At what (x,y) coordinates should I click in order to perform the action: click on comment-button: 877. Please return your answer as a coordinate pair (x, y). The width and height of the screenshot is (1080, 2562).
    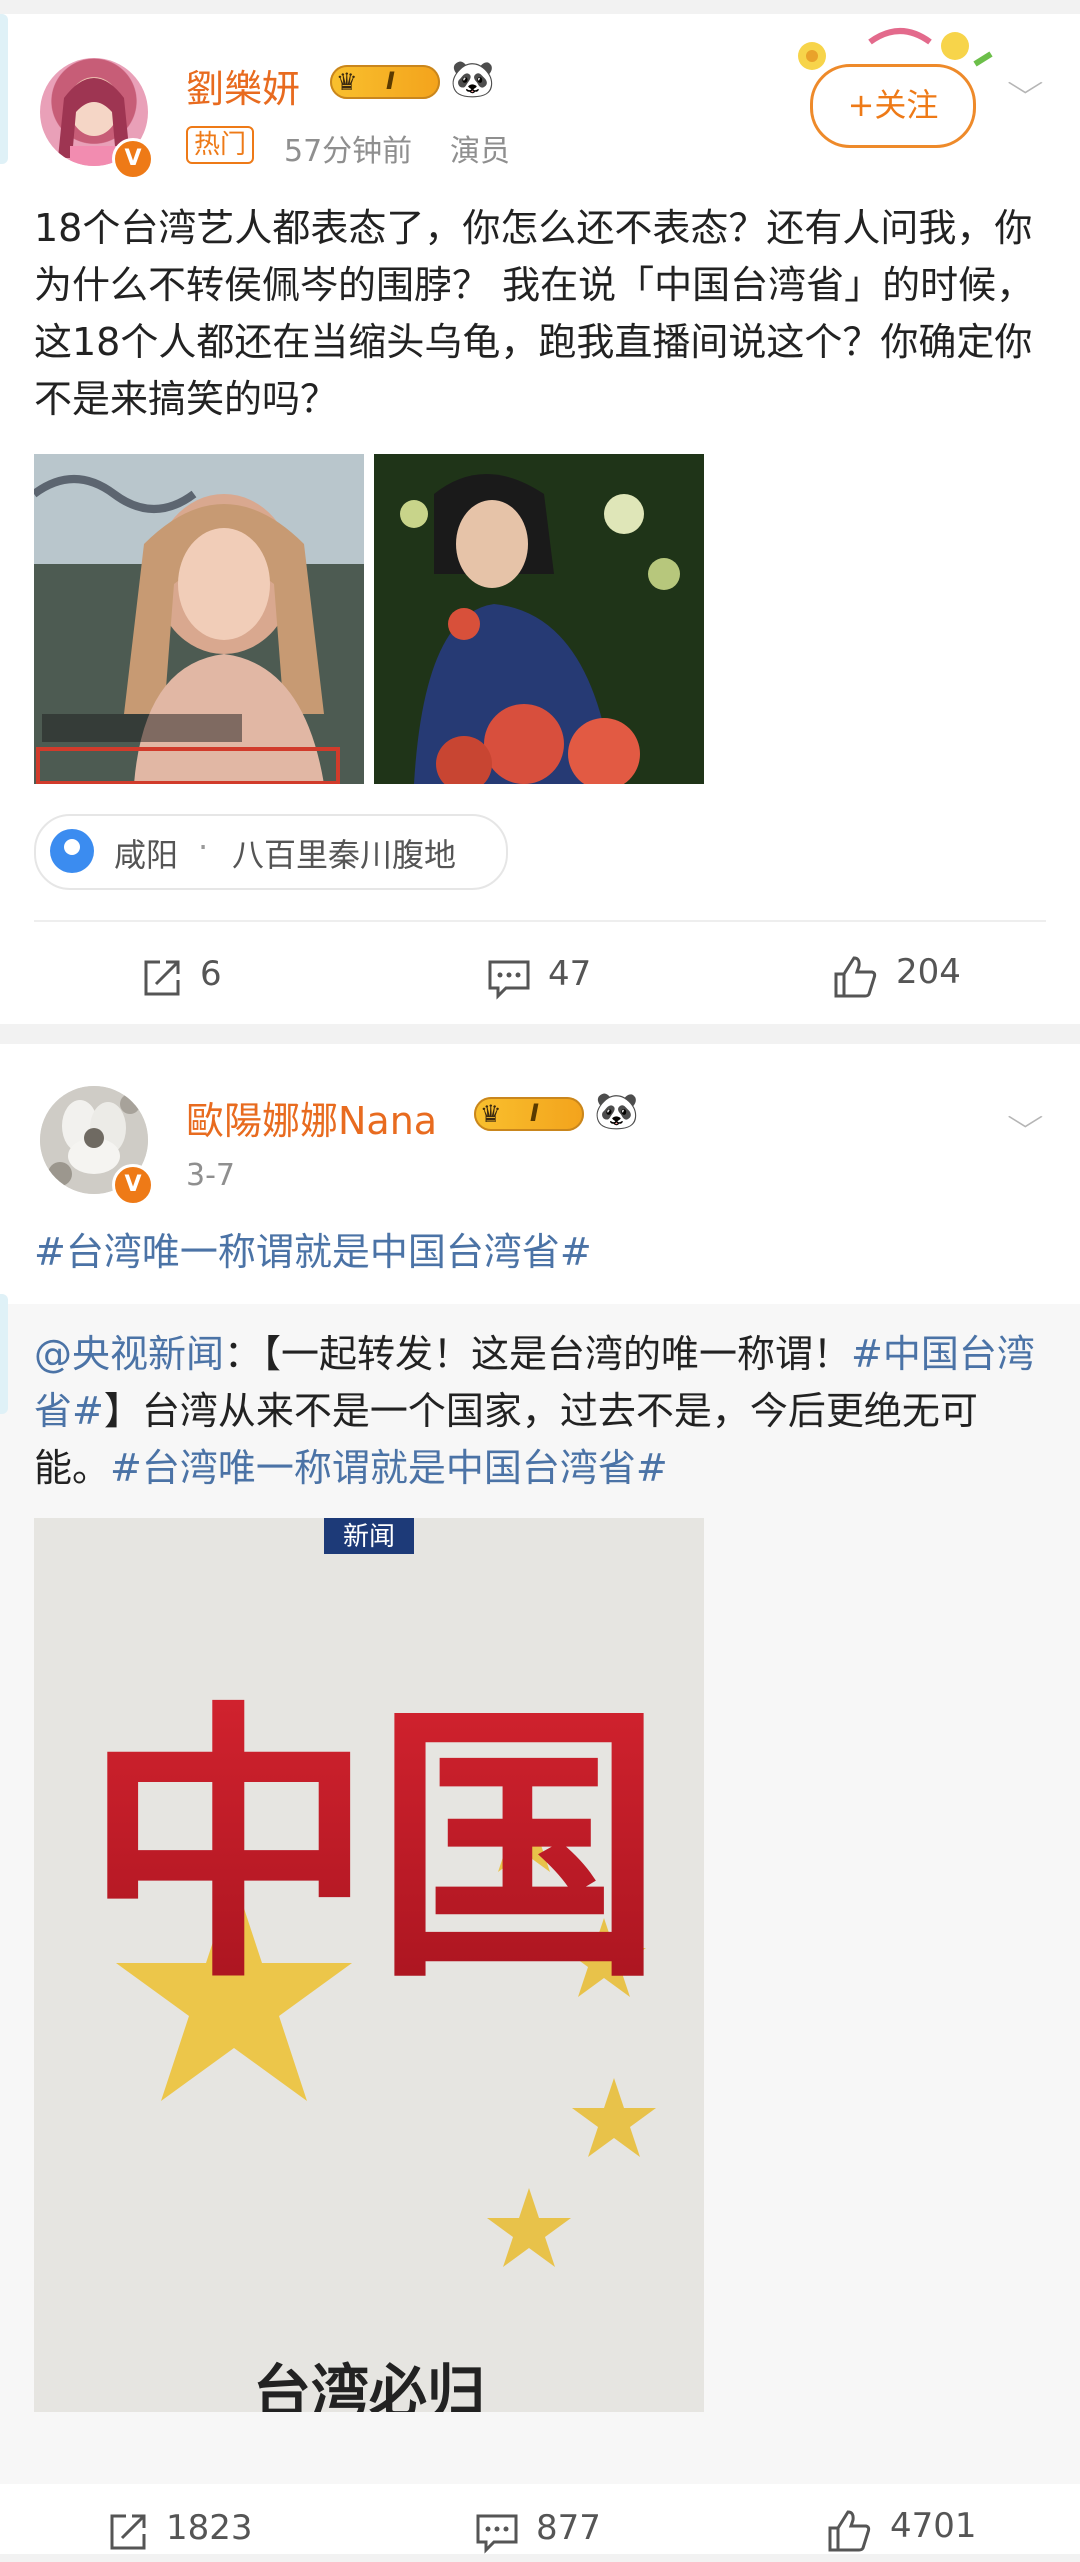
    Looking at the image, I should click on (564, 2532).